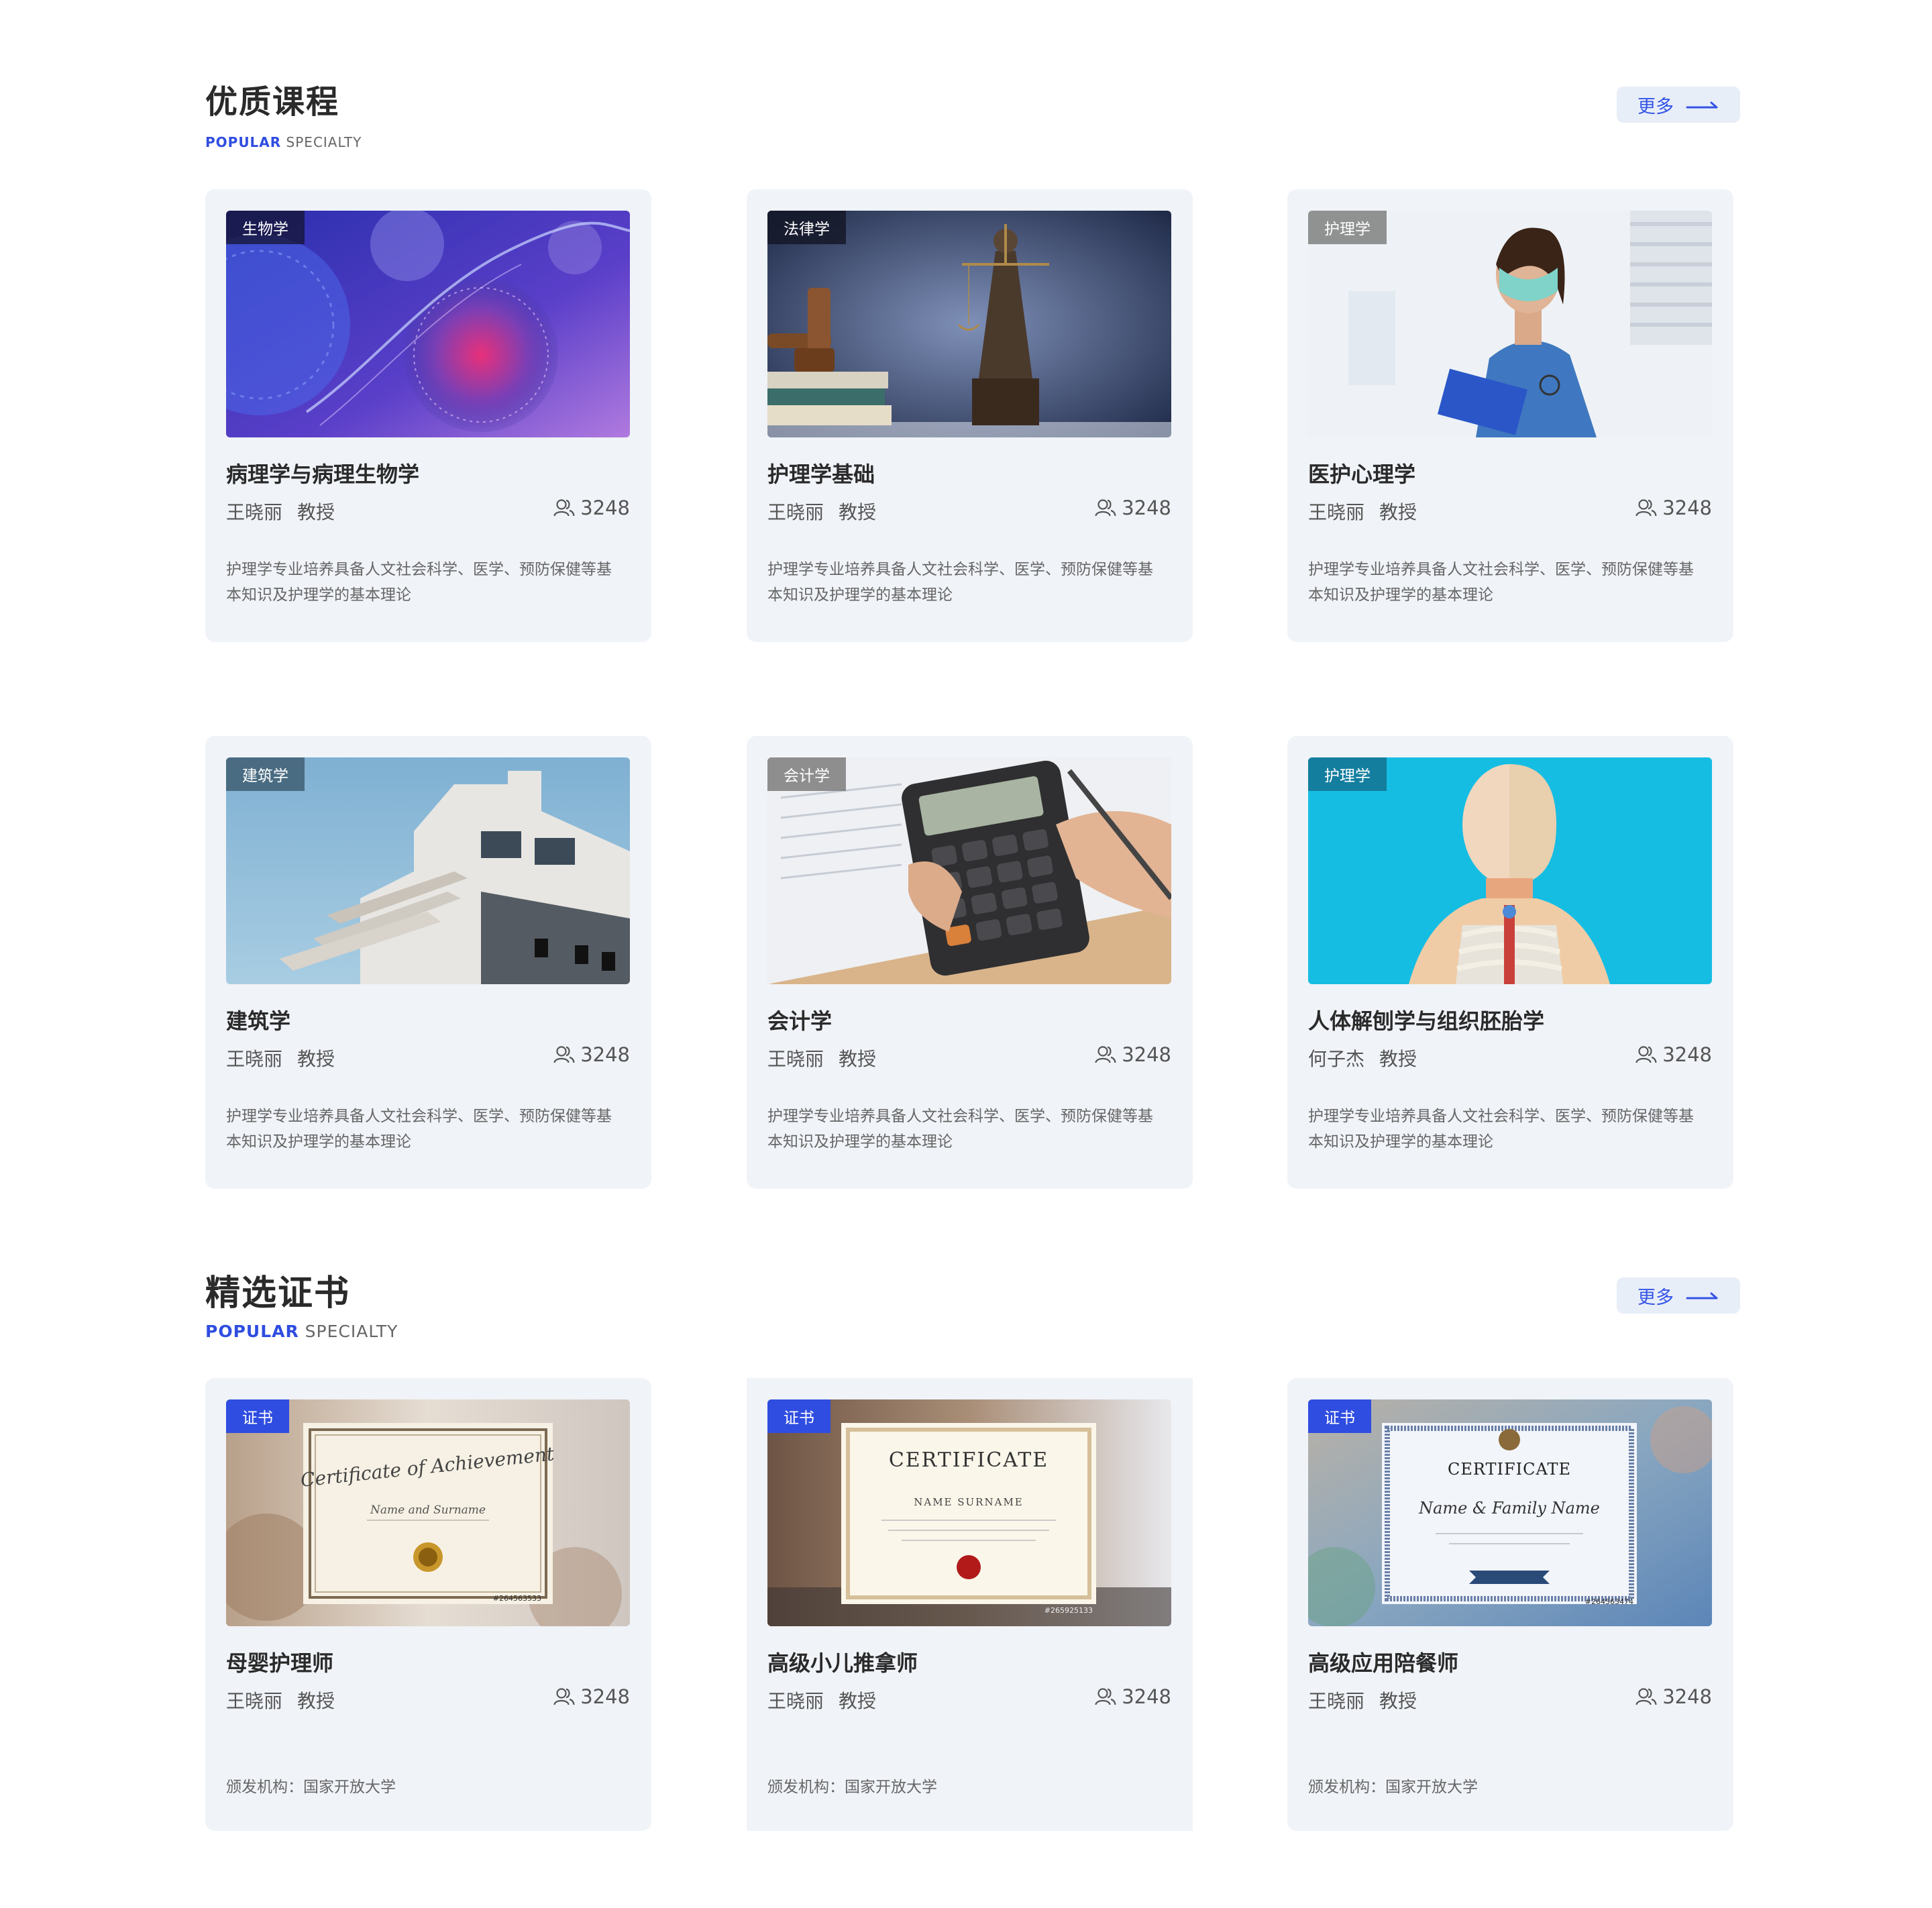 The height and width of the screenshot is (1908, 1932). Describe the element at coordinates (428, 870) in the screenshot. I see `course-image-building: 建筑学` at that location.